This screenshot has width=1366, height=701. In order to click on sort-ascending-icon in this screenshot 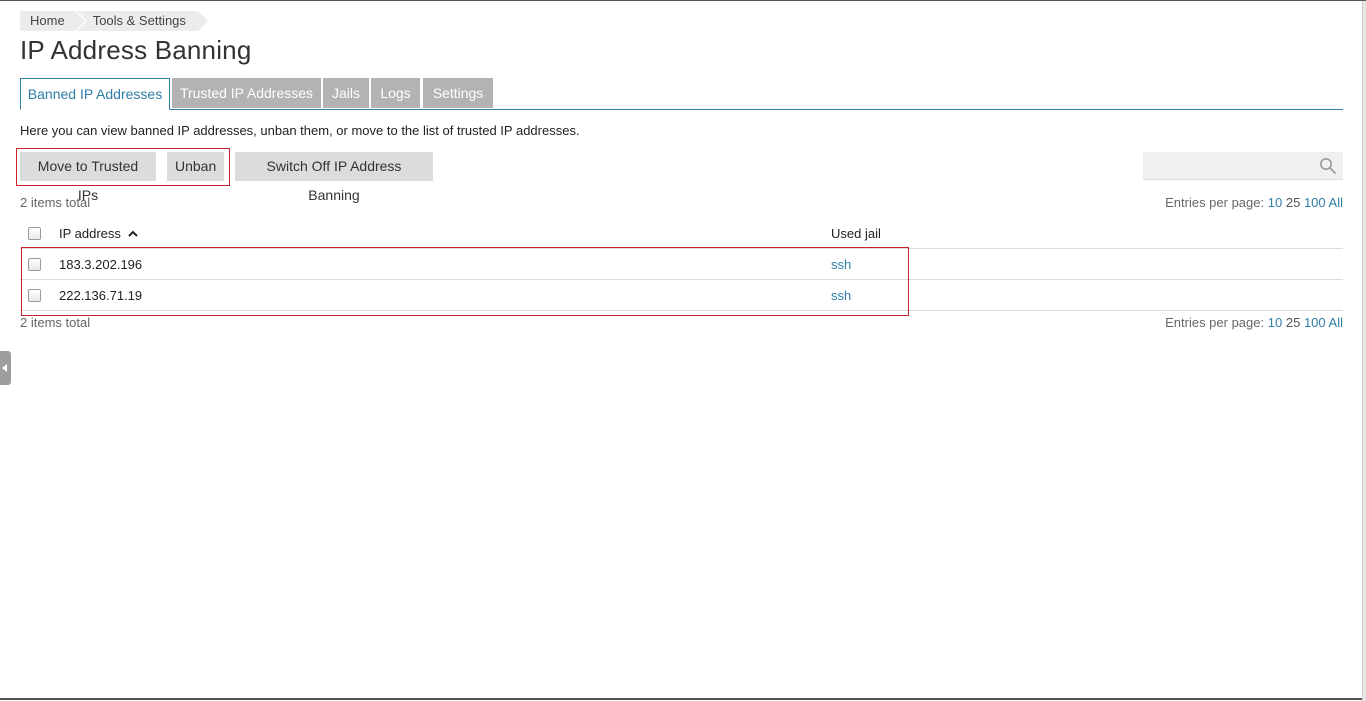, I will do `click(132, 233)`.